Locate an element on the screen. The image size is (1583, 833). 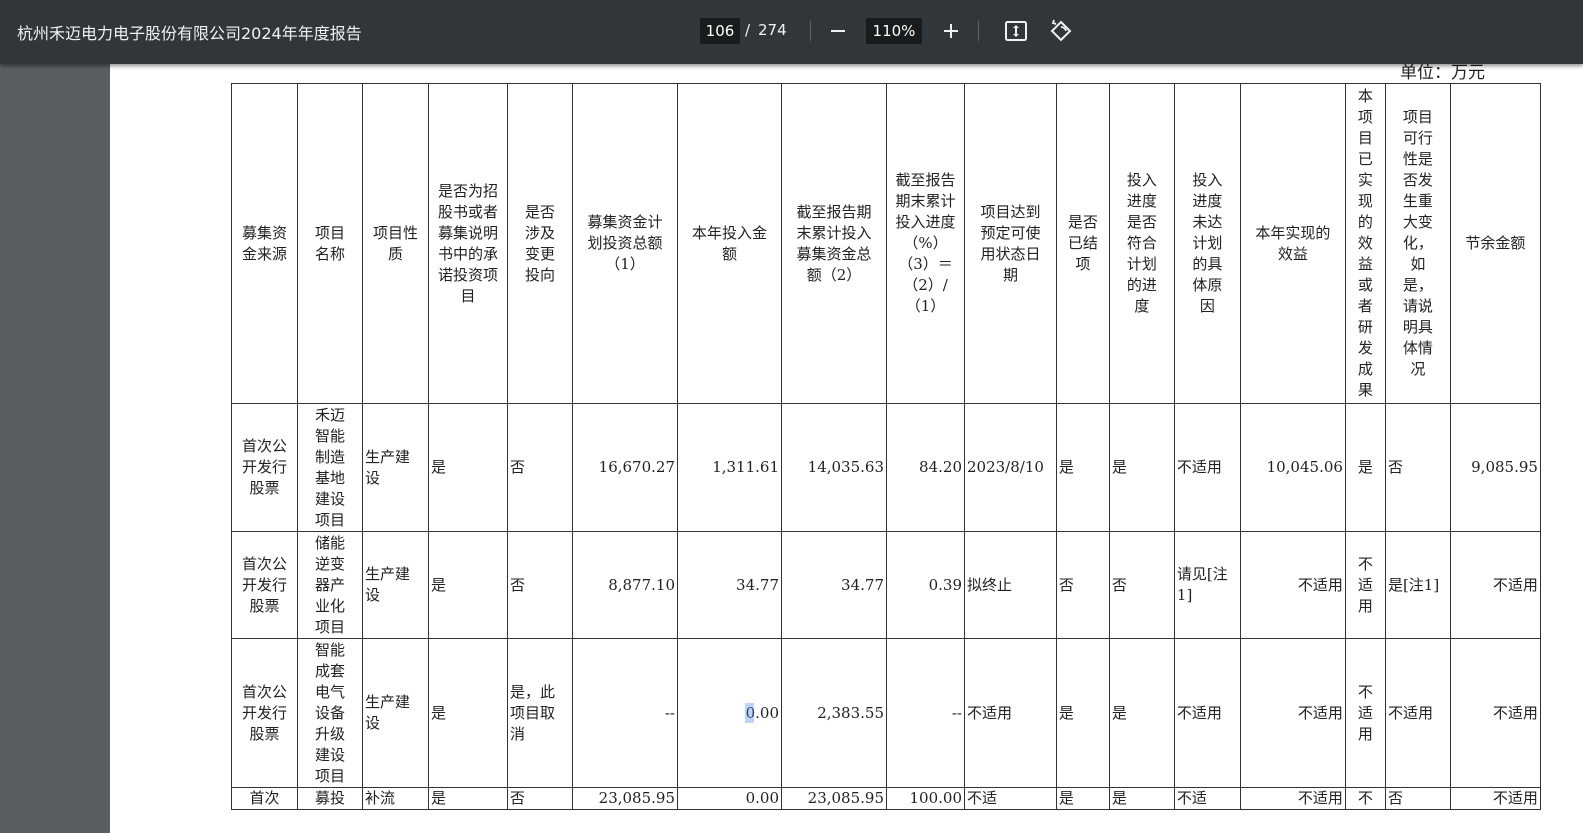
zoom-in-button is located at coordinates (951, 31).